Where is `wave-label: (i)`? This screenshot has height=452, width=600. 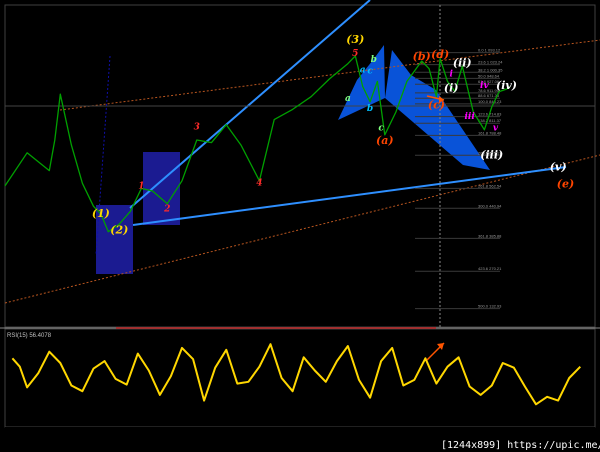
wave-label: (i) is located at coordinates (451, 87).